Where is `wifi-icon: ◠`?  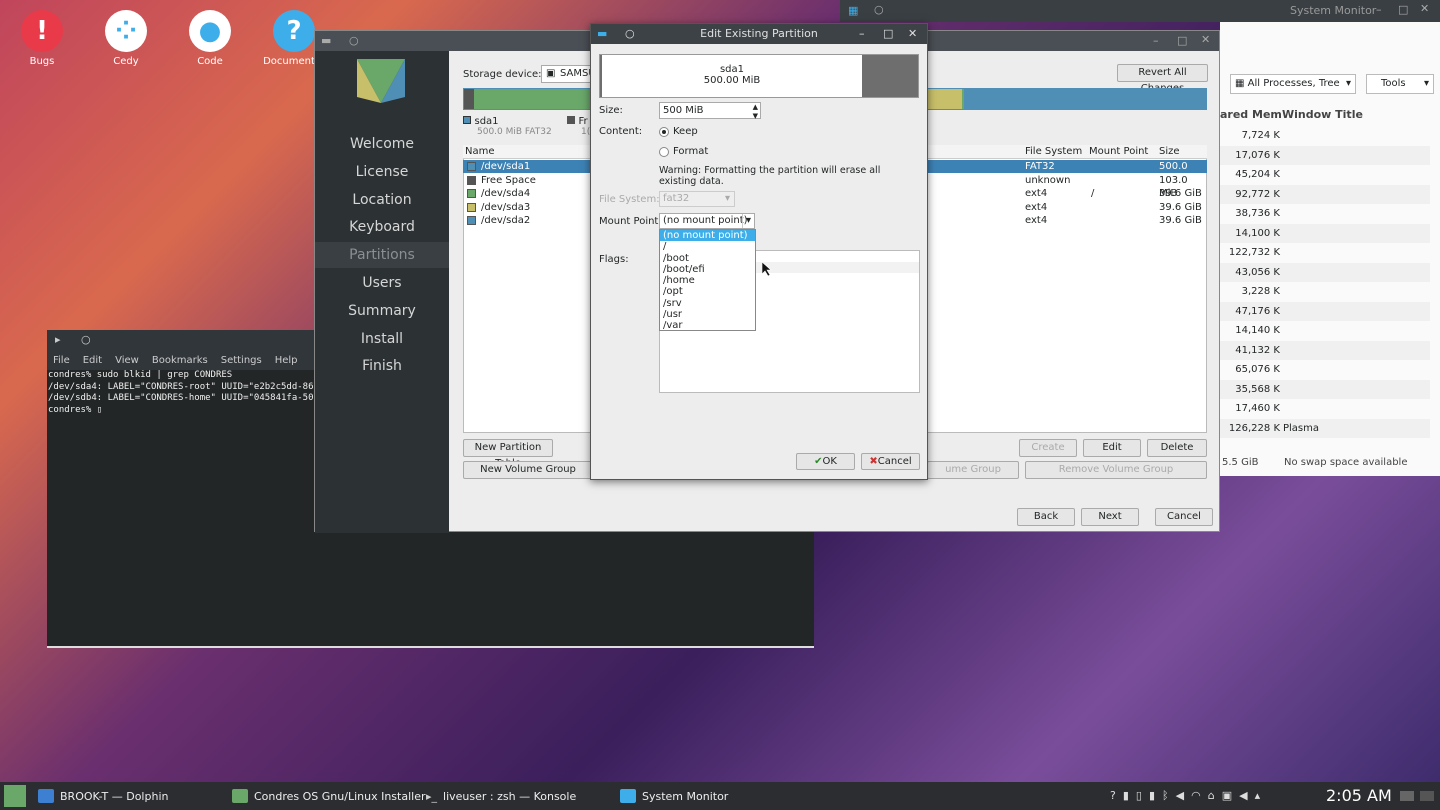 wifi-icon: ◠ is located at coordinates (1199, 795).